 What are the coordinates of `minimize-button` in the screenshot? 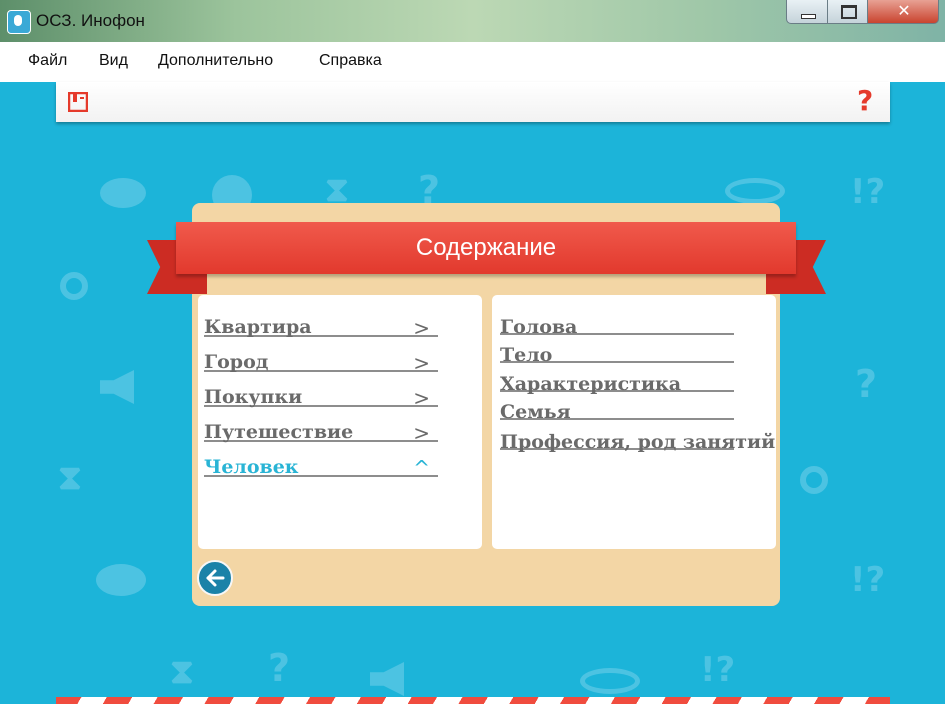 It's located at (807, 12).